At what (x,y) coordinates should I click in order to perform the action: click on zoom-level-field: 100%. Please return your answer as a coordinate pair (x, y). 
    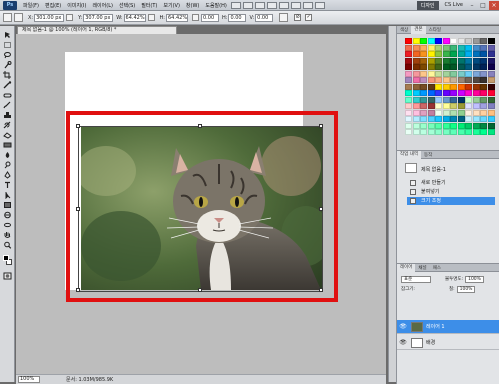
    Looking at the image, I should click on (29, 379).